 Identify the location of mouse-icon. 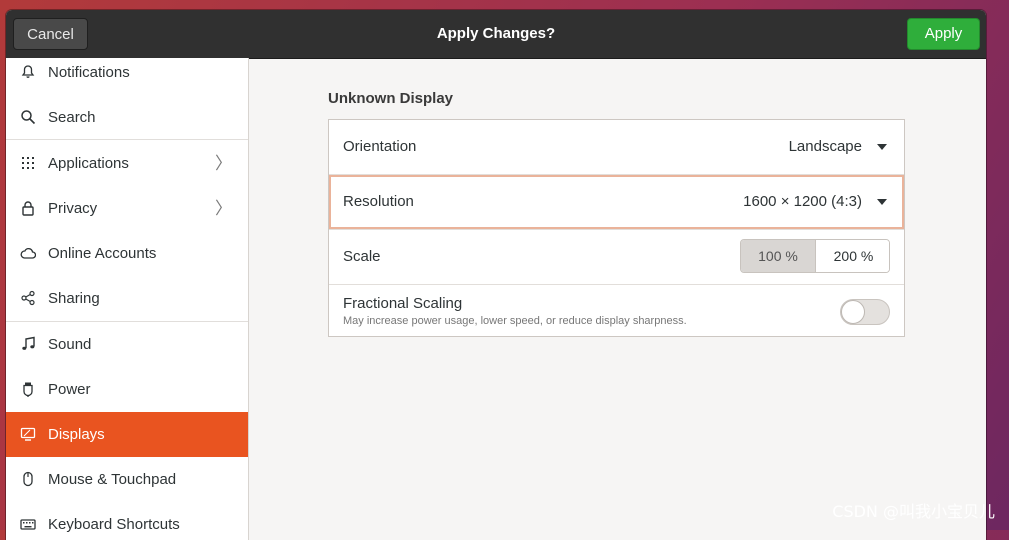
(28, 479).